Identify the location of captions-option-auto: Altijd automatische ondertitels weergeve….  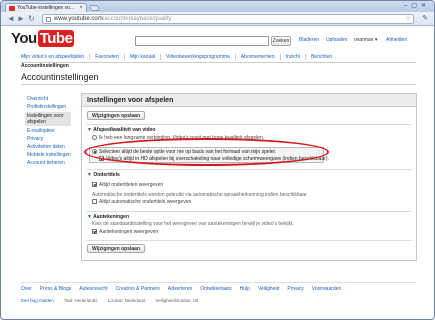
(141, 202).